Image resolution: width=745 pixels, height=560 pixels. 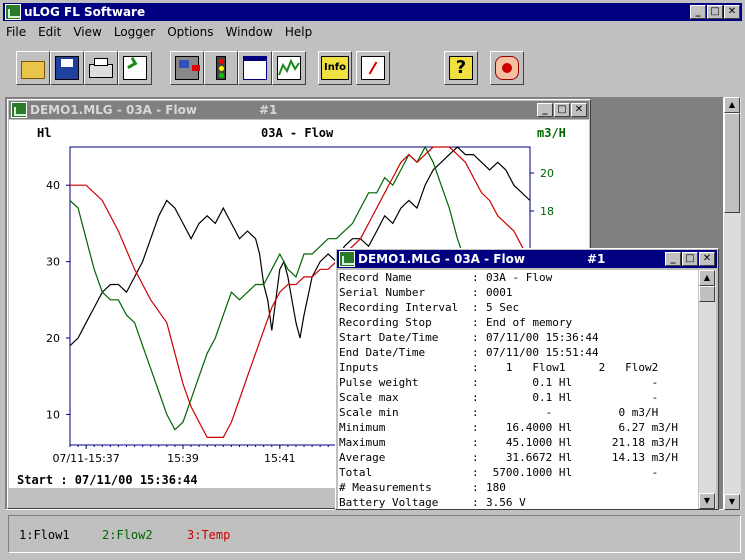 I want to click on info-row-value: 5 Sec, so click(x=503, y=307).